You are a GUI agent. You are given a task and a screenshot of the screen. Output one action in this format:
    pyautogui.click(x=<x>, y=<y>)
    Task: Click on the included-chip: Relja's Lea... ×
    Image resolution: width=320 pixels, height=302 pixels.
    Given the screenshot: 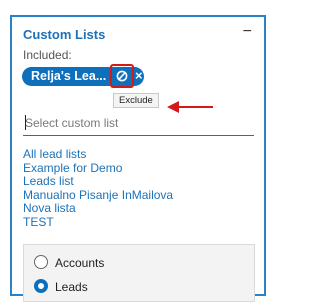 What is the action you would take?
    pyautogui.click(x=83, y=76)
    